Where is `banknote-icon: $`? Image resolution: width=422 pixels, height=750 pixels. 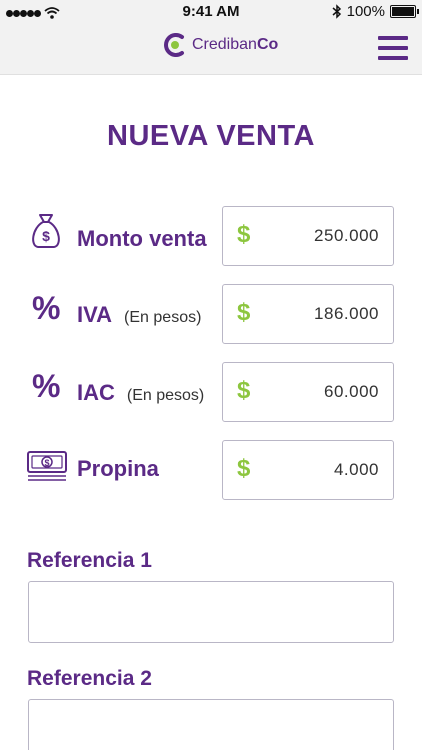
banknote-icon: $ is located at coordinates (47, 468).